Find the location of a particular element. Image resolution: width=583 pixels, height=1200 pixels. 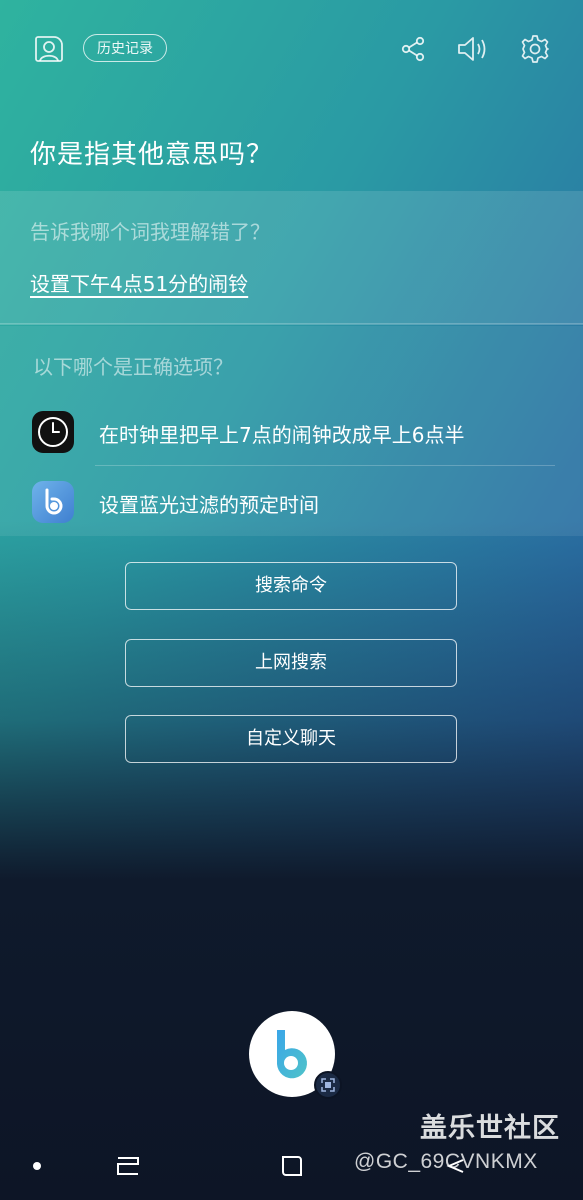

options-prompt: 以下哪个是正确选项？ is located at coordinates (133, 367).